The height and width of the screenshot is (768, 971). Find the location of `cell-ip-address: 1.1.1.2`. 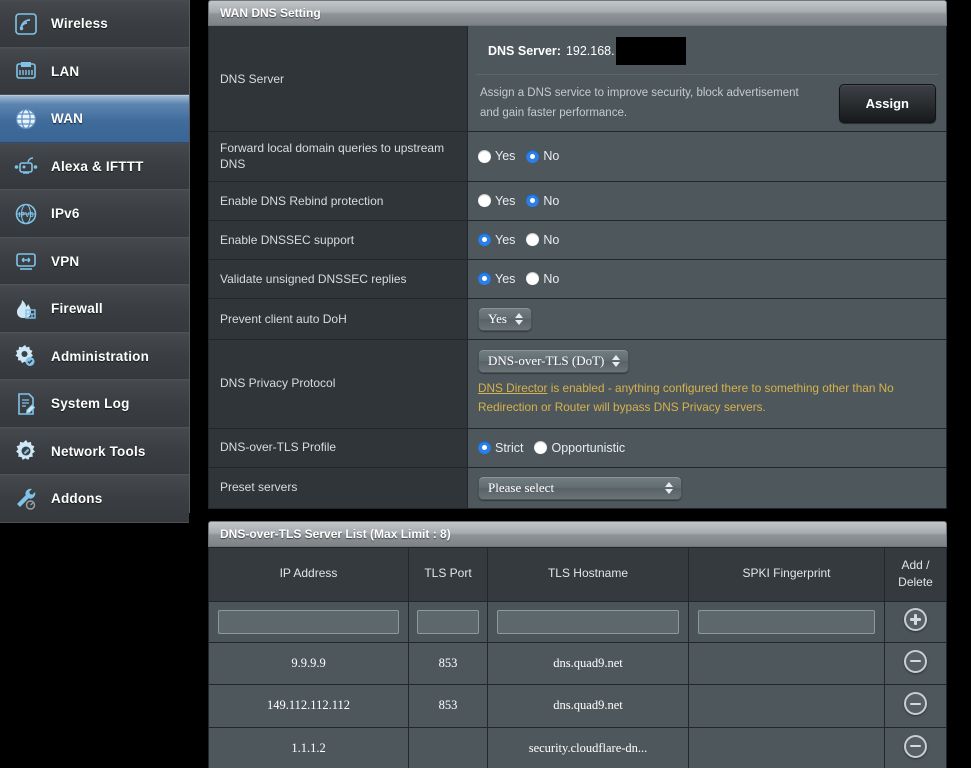

cell-ip-address: 1.1.1.2 is located at coordinates (308, 747).